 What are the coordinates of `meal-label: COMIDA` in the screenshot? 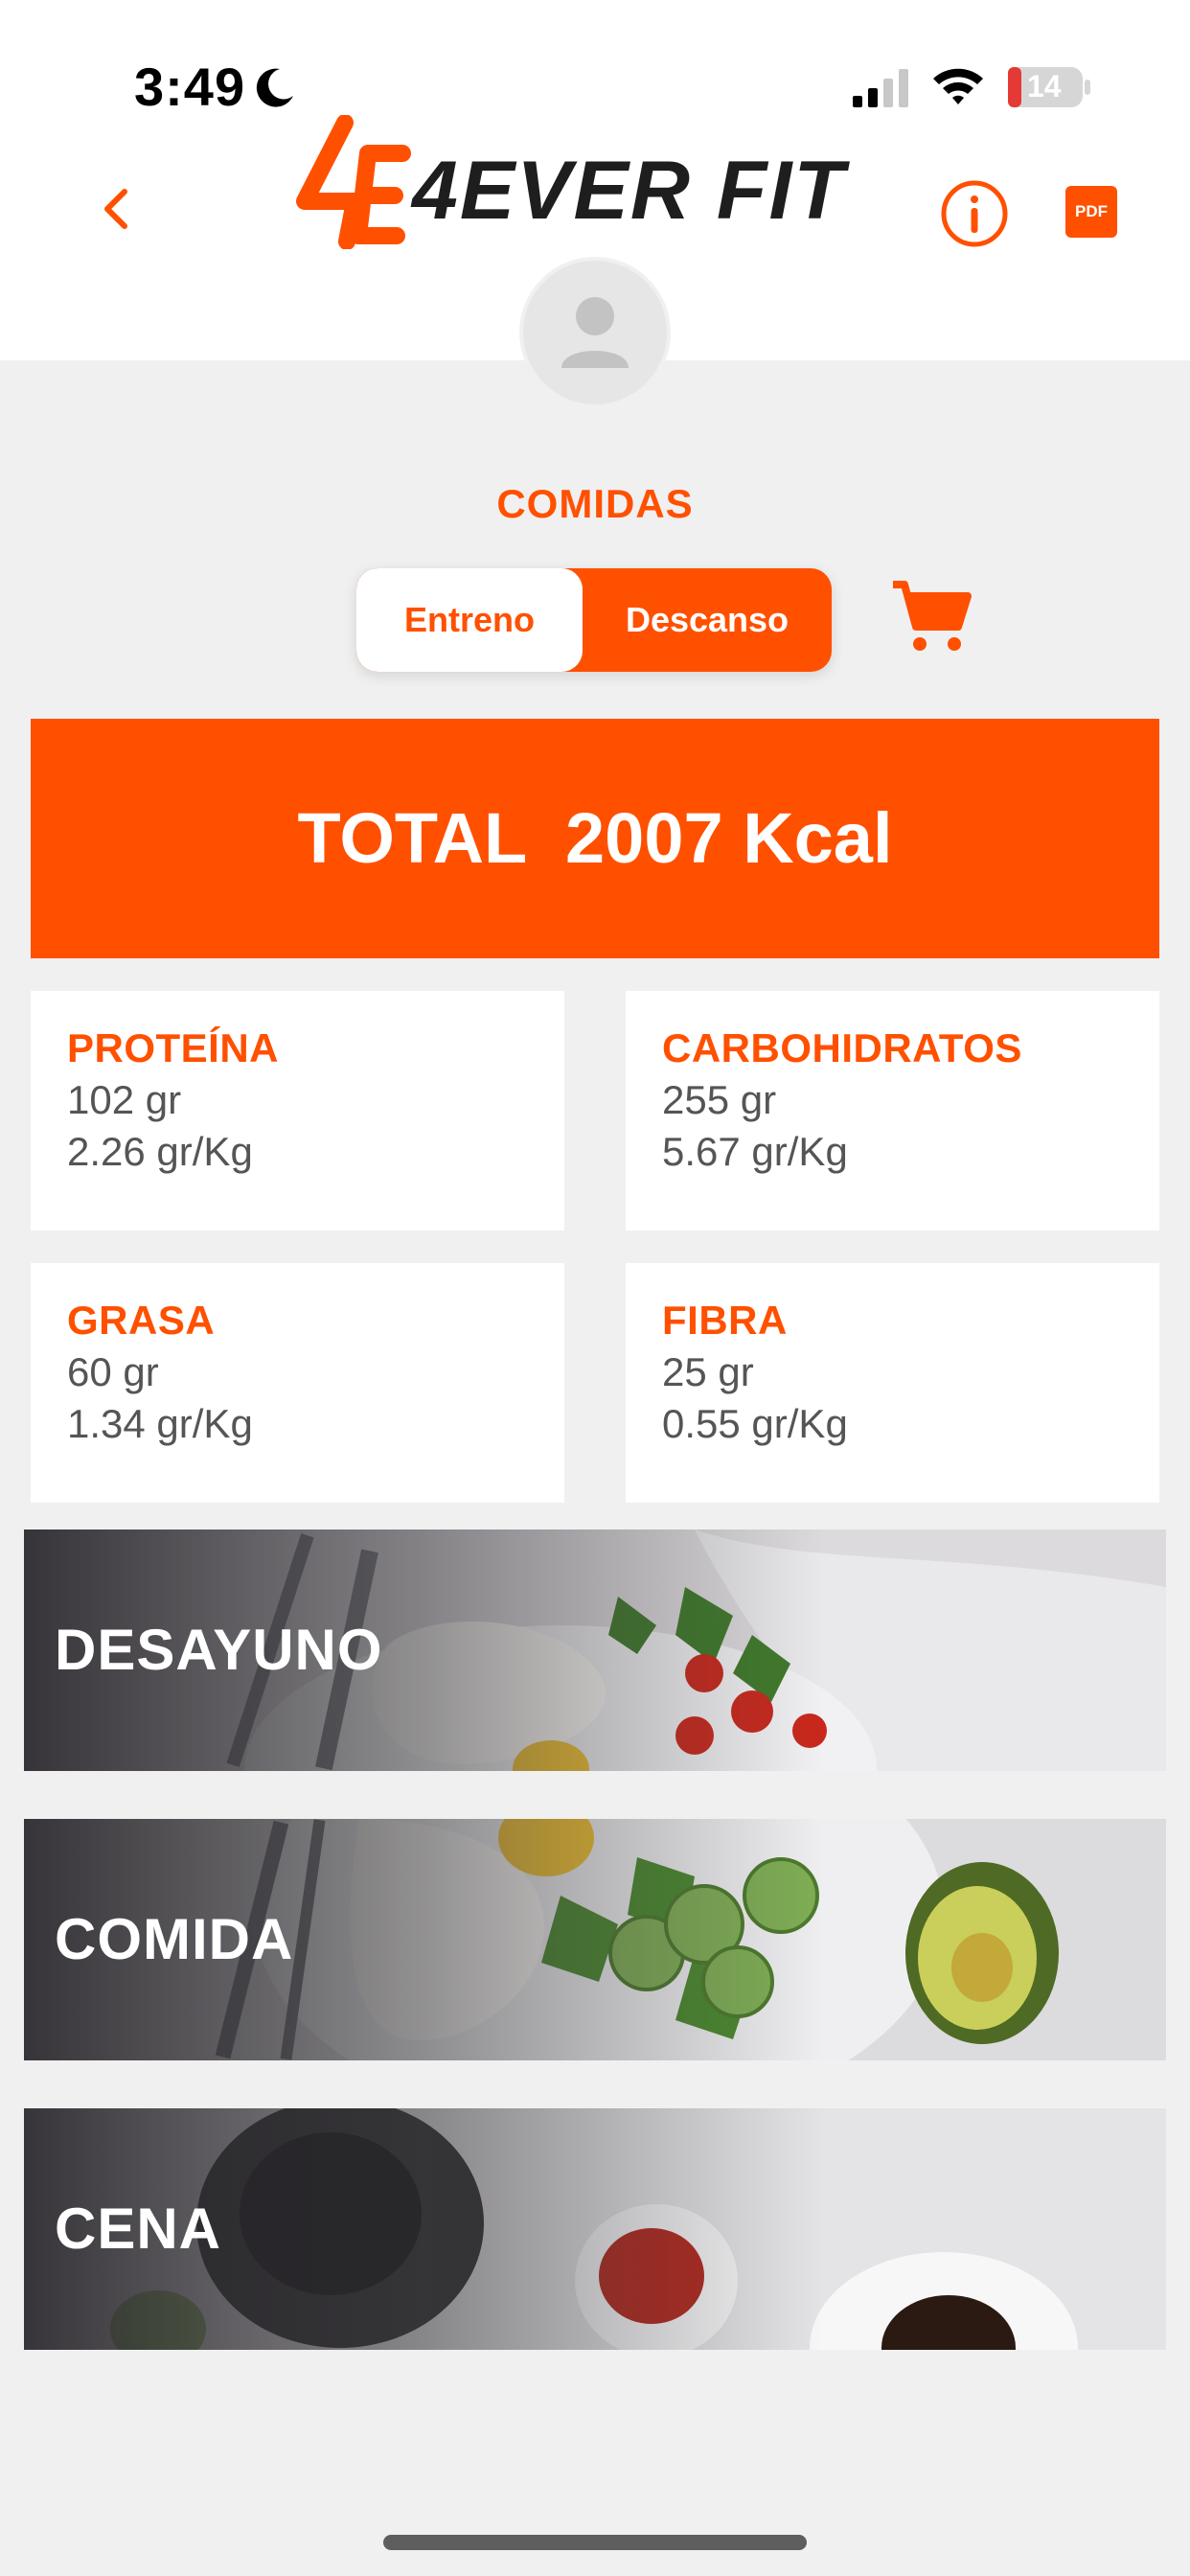 It's located at (175, 1939).